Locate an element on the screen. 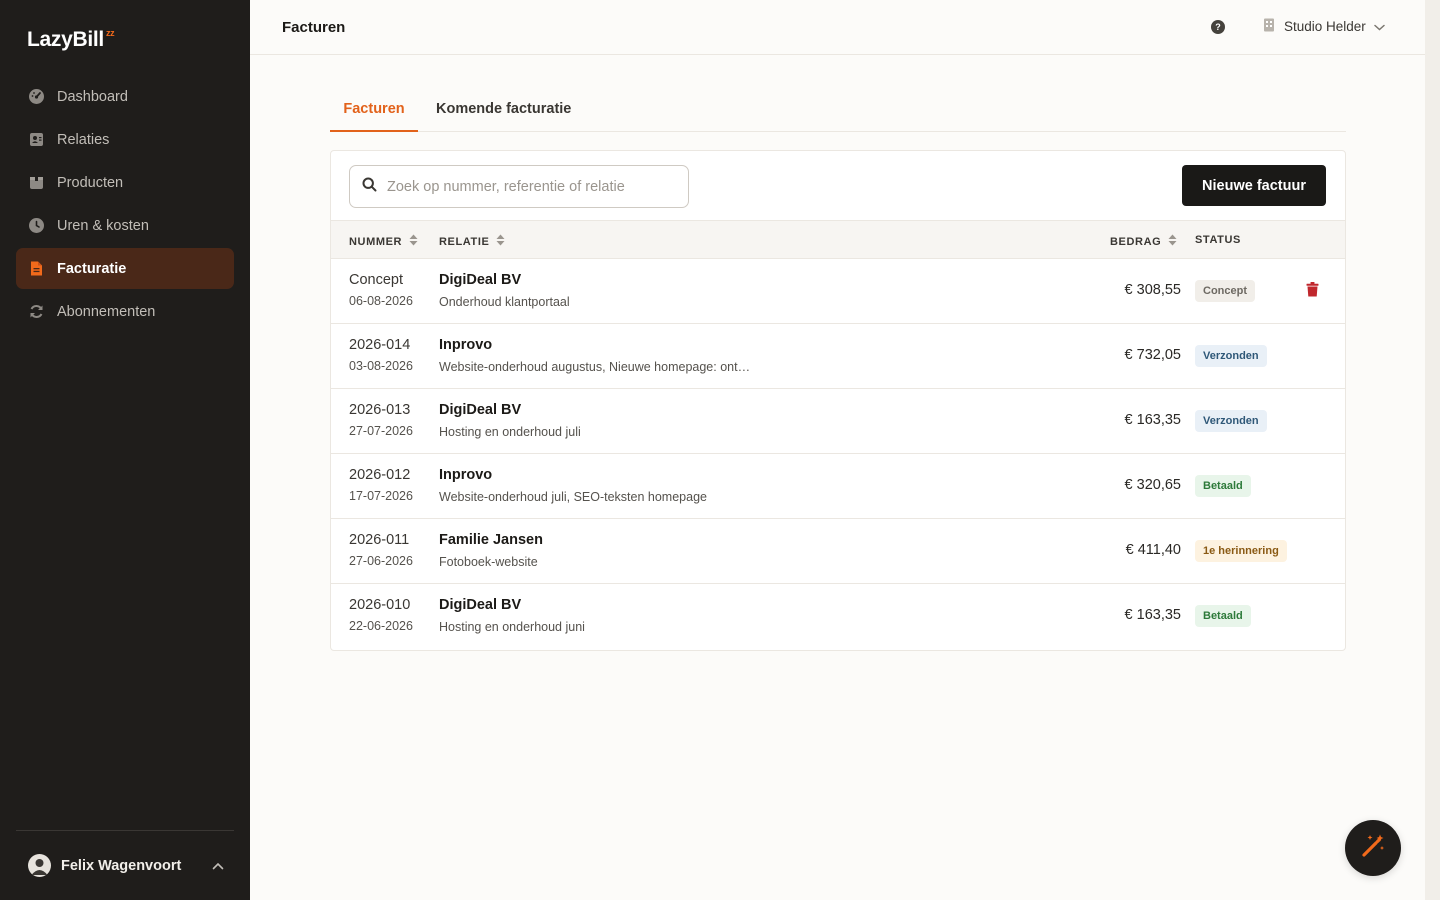 This screenshot has height=900, width=1440. gauge-icon is located at coordinates (36, 96).